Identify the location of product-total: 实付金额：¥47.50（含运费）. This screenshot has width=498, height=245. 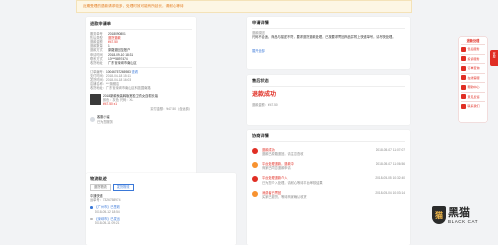
(171, 109).